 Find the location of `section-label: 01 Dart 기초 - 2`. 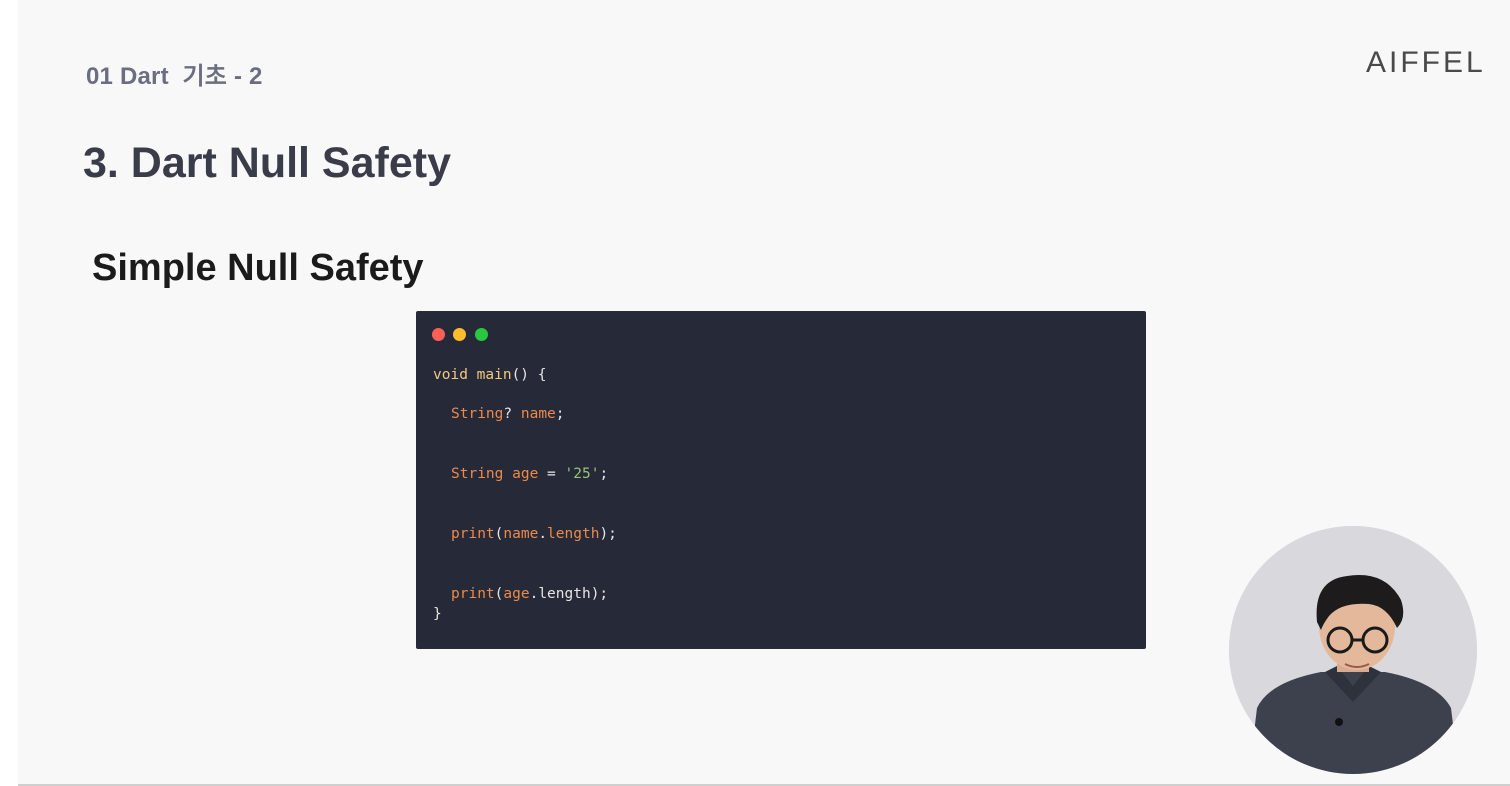

section-label: 01 Dart 기초 - 2 is located at coordinates (174, 76).